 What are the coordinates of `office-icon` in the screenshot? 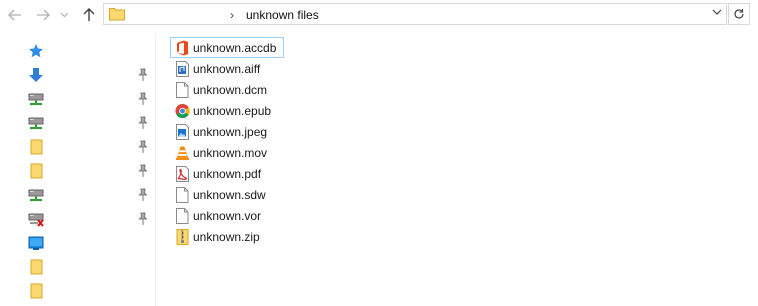 It's located at (182, 48).